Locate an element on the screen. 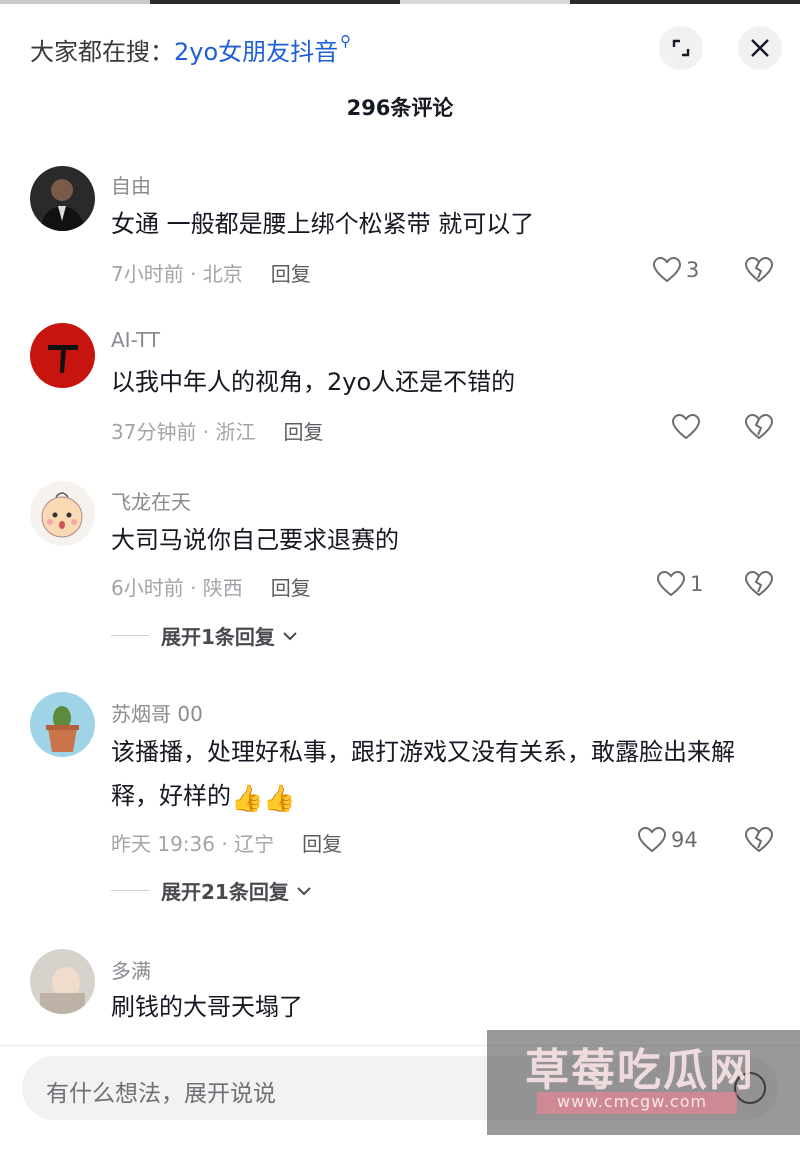  expand-replies-label: 展开1条回复 is located at coordinates (218, 637).